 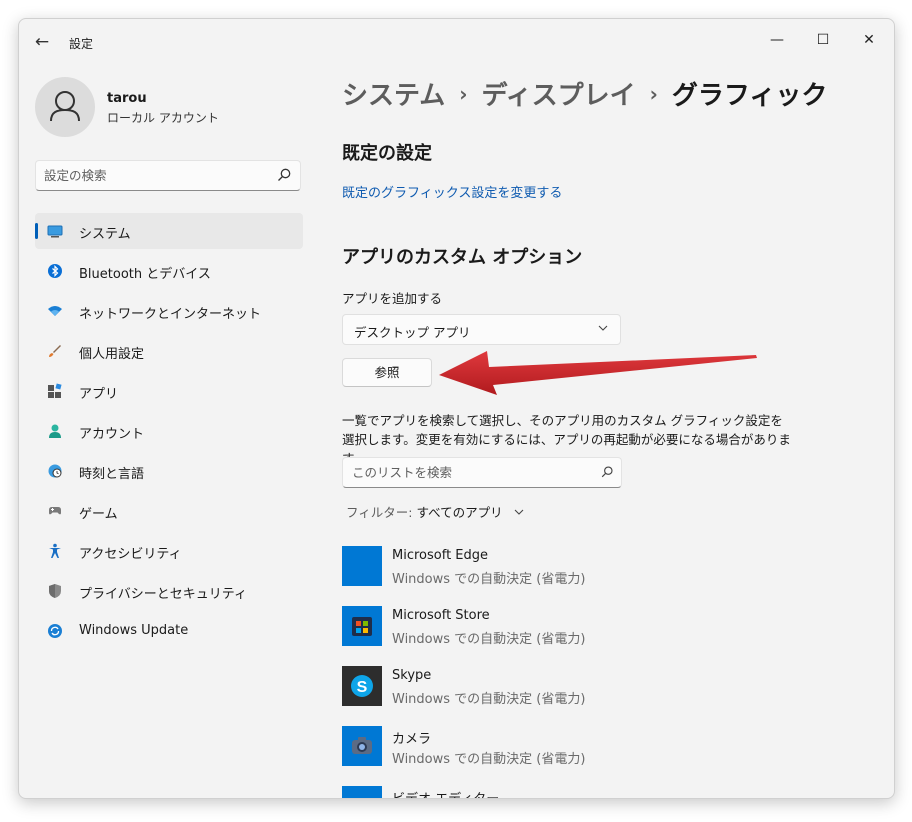 I want to click on breadcrumb: システム › ディスプレイ › グラフィック, so click(x=584, y=93).